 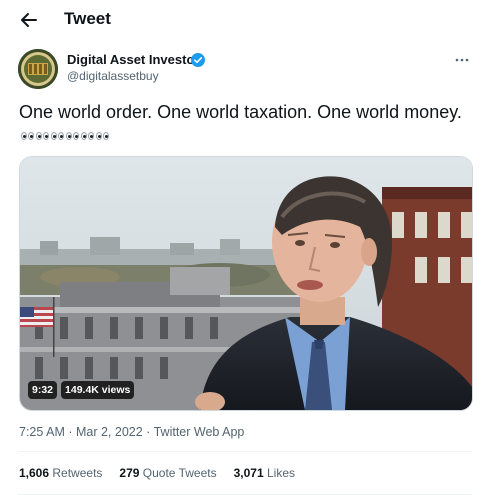 I want to click on likes-label: Likes, so click(x=280, y=473).